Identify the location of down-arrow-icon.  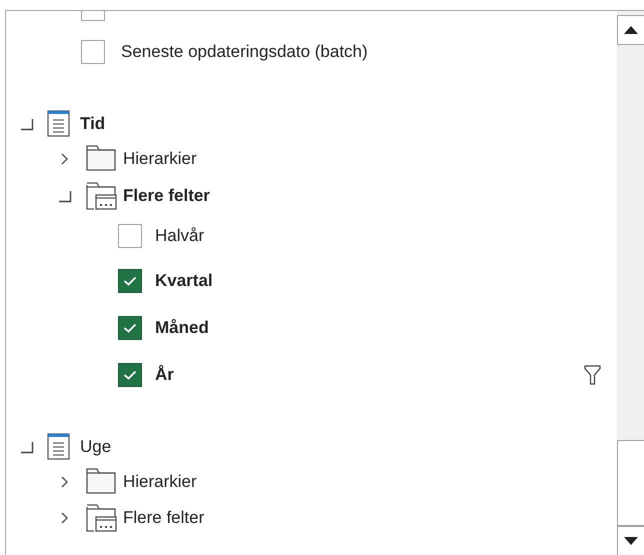
(631, 541).